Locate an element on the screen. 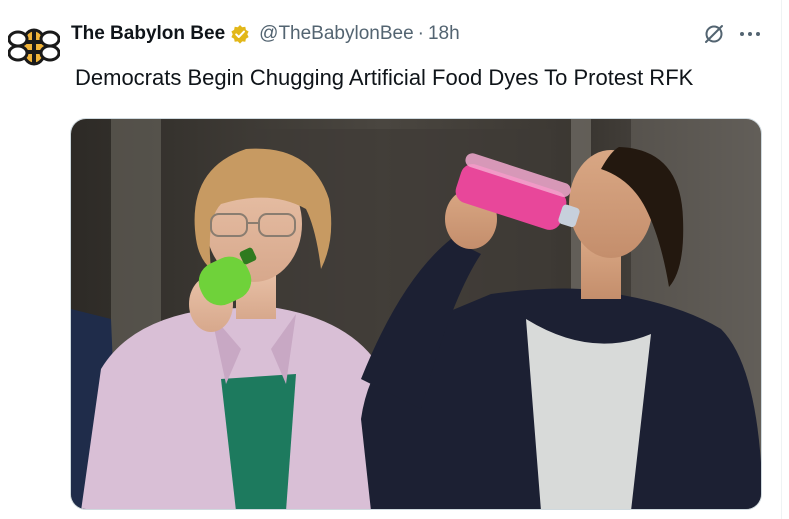 Image resolution: width=789 pixels, height=519 pixels. column-divider is located at coordinates (781, 259).